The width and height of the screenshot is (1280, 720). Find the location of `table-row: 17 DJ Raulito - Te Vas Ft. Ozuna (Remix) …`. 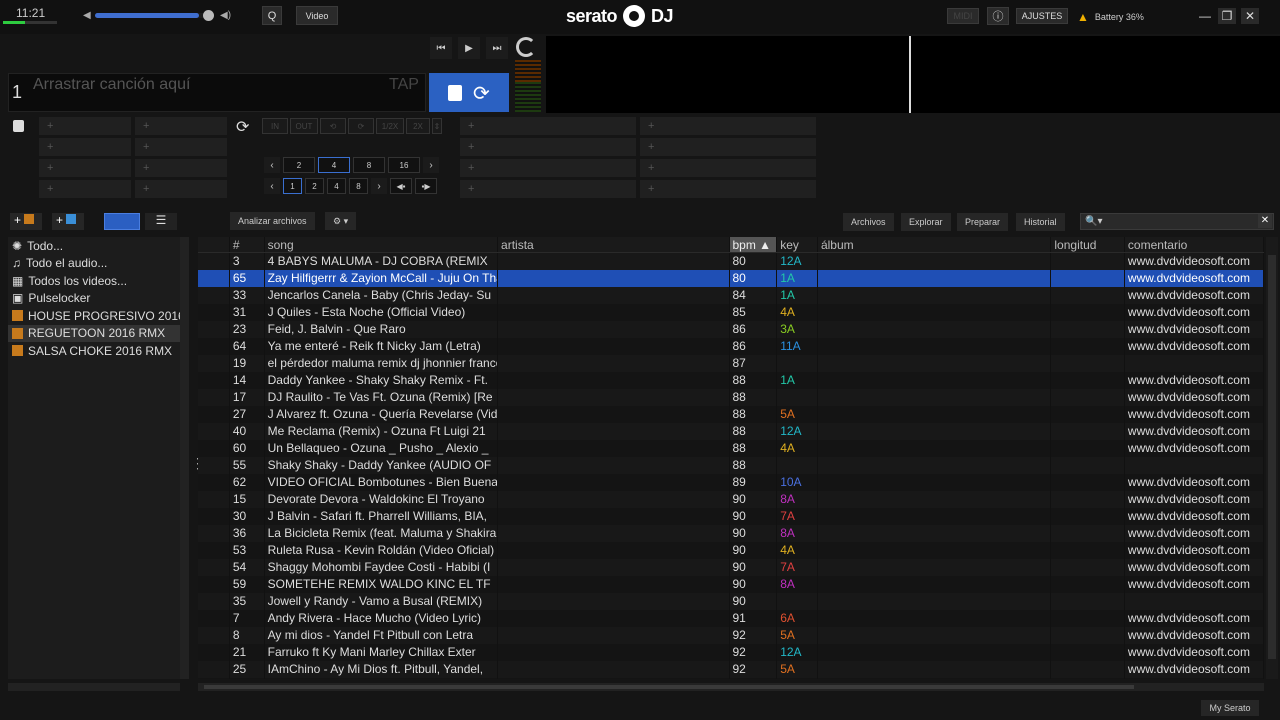

table-row: 17 DJ Raulito - Te Vas Ft. Ozuna (Remix) … is located at coordinates (731, 397).